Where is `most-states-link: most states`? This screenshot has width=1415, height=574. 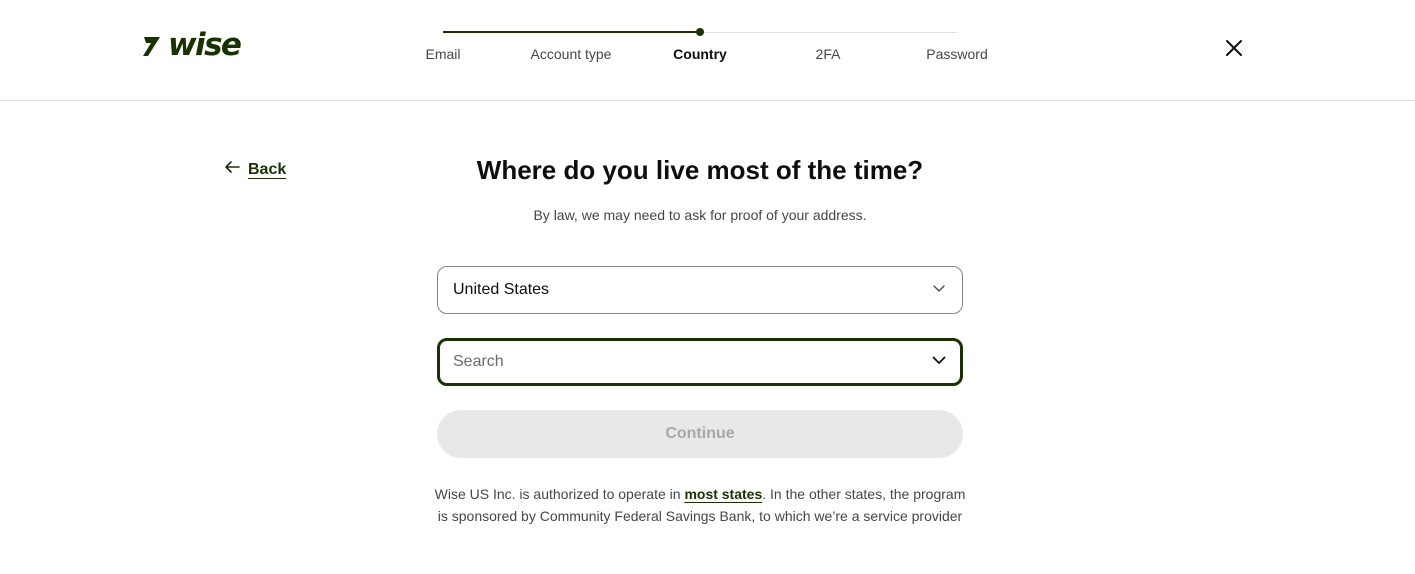 most-states-link: most states is located at coordinates (723, 494).